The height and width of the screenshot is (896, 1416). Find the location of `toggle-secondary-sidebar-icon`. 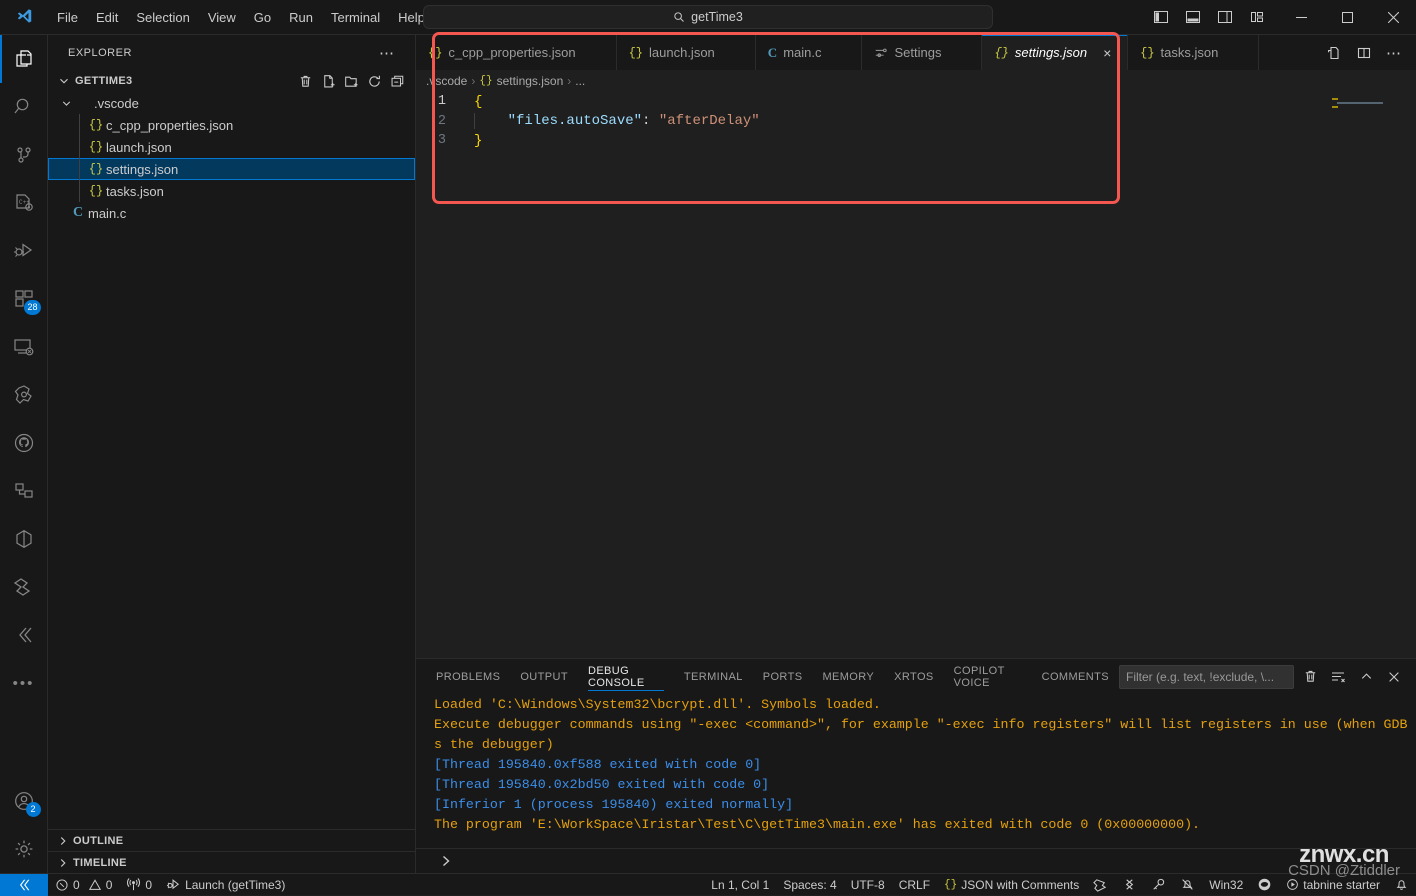

toggle-secondary-sidebar-icon is located at coordinates (1225, 17).